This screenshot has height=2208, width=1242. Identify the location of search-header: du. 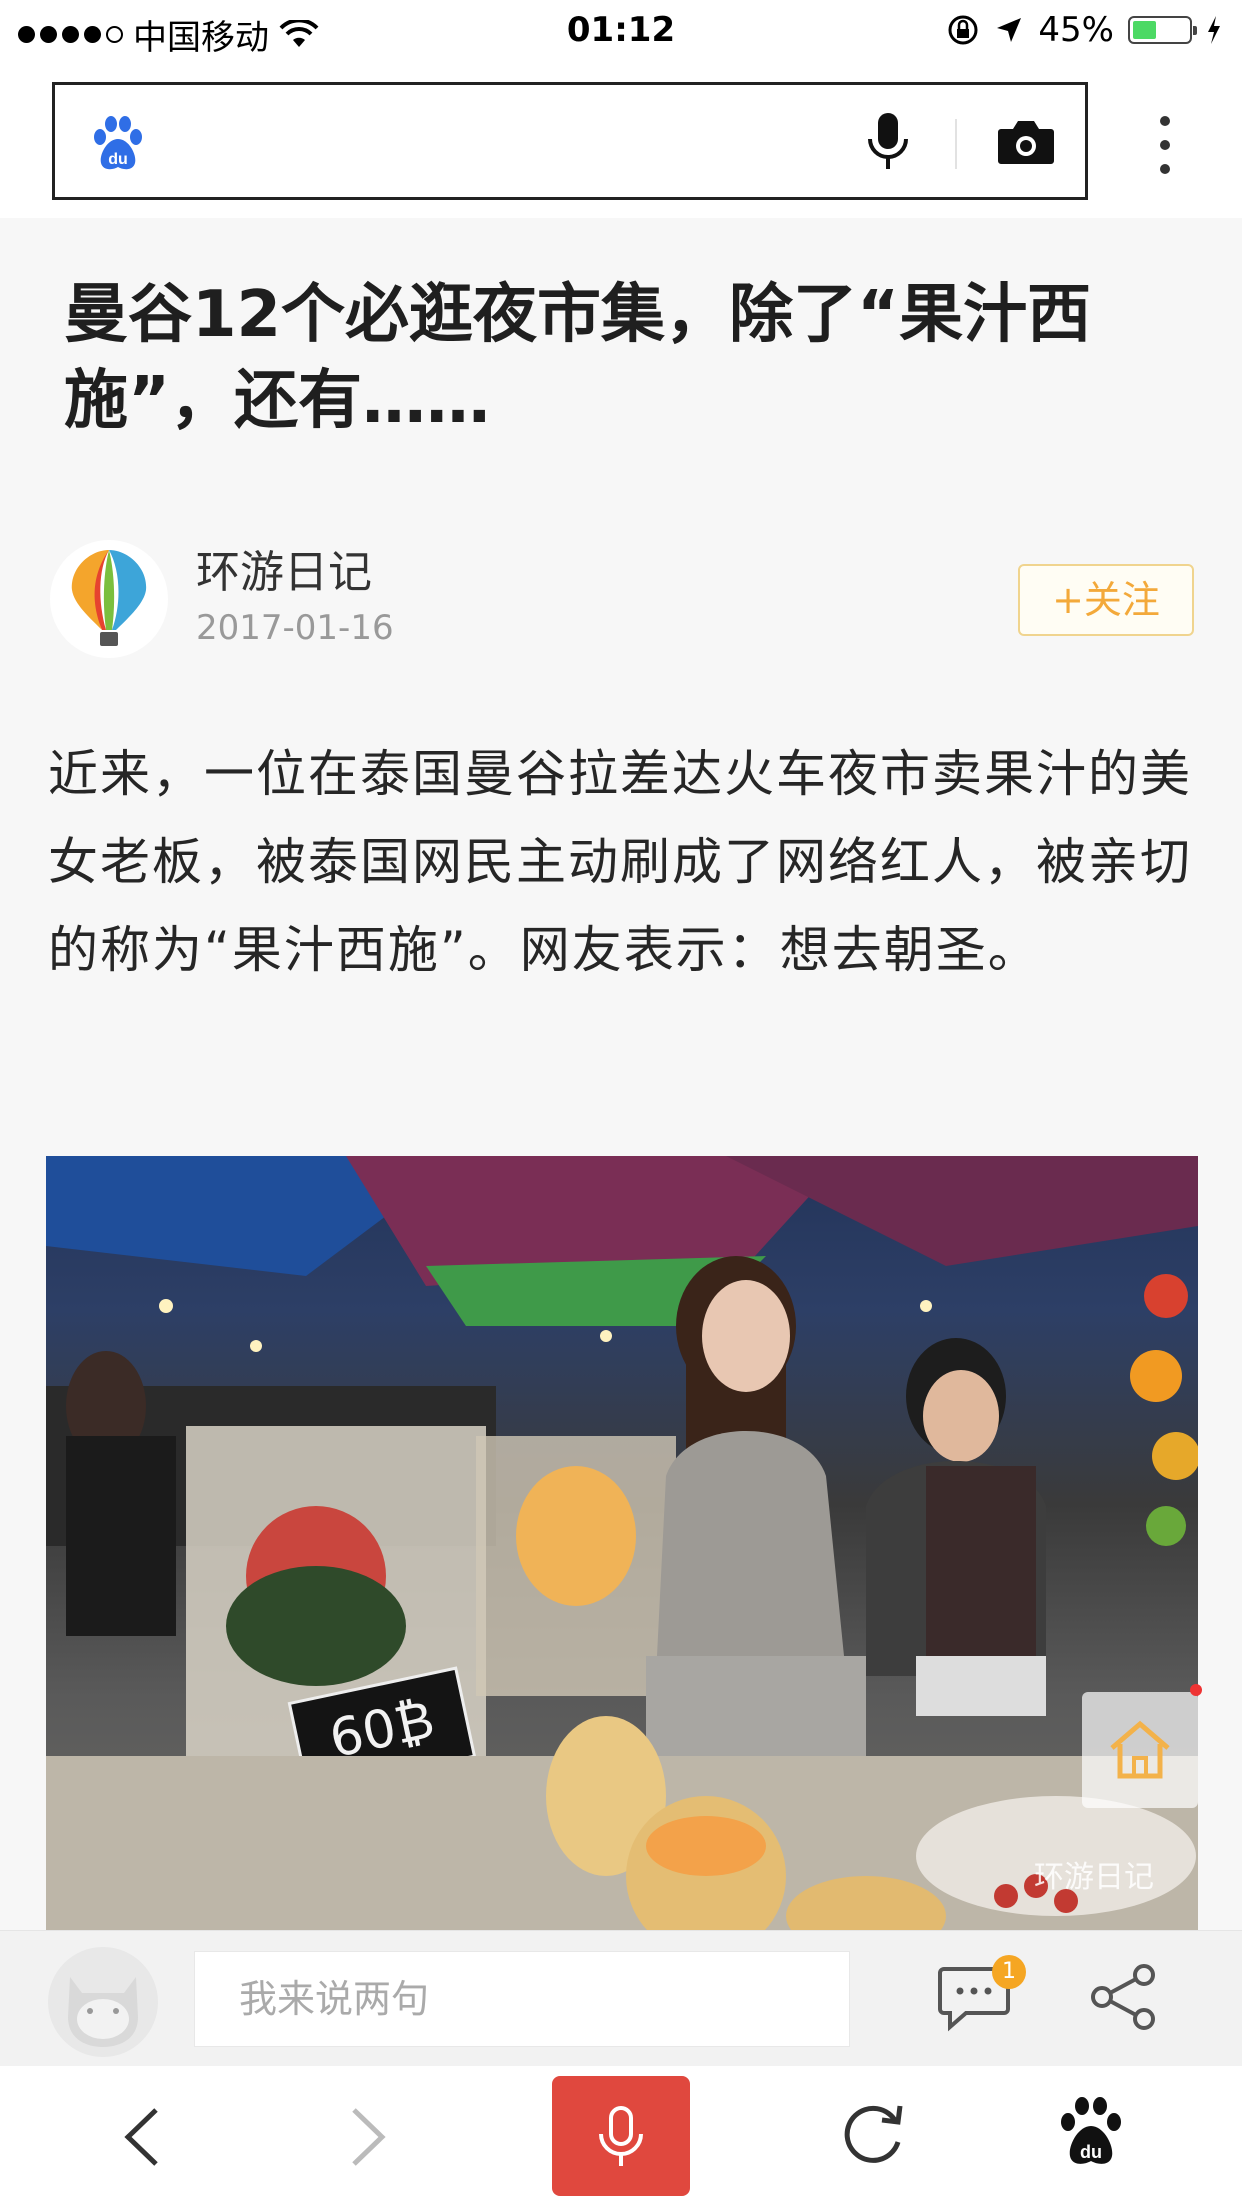
(621, 140).